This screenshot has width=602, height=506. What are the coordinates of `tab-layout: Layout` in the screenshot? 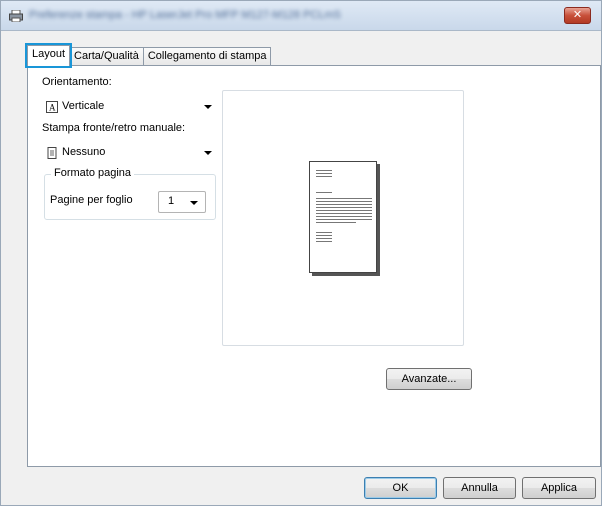 It's located at (48, 55).